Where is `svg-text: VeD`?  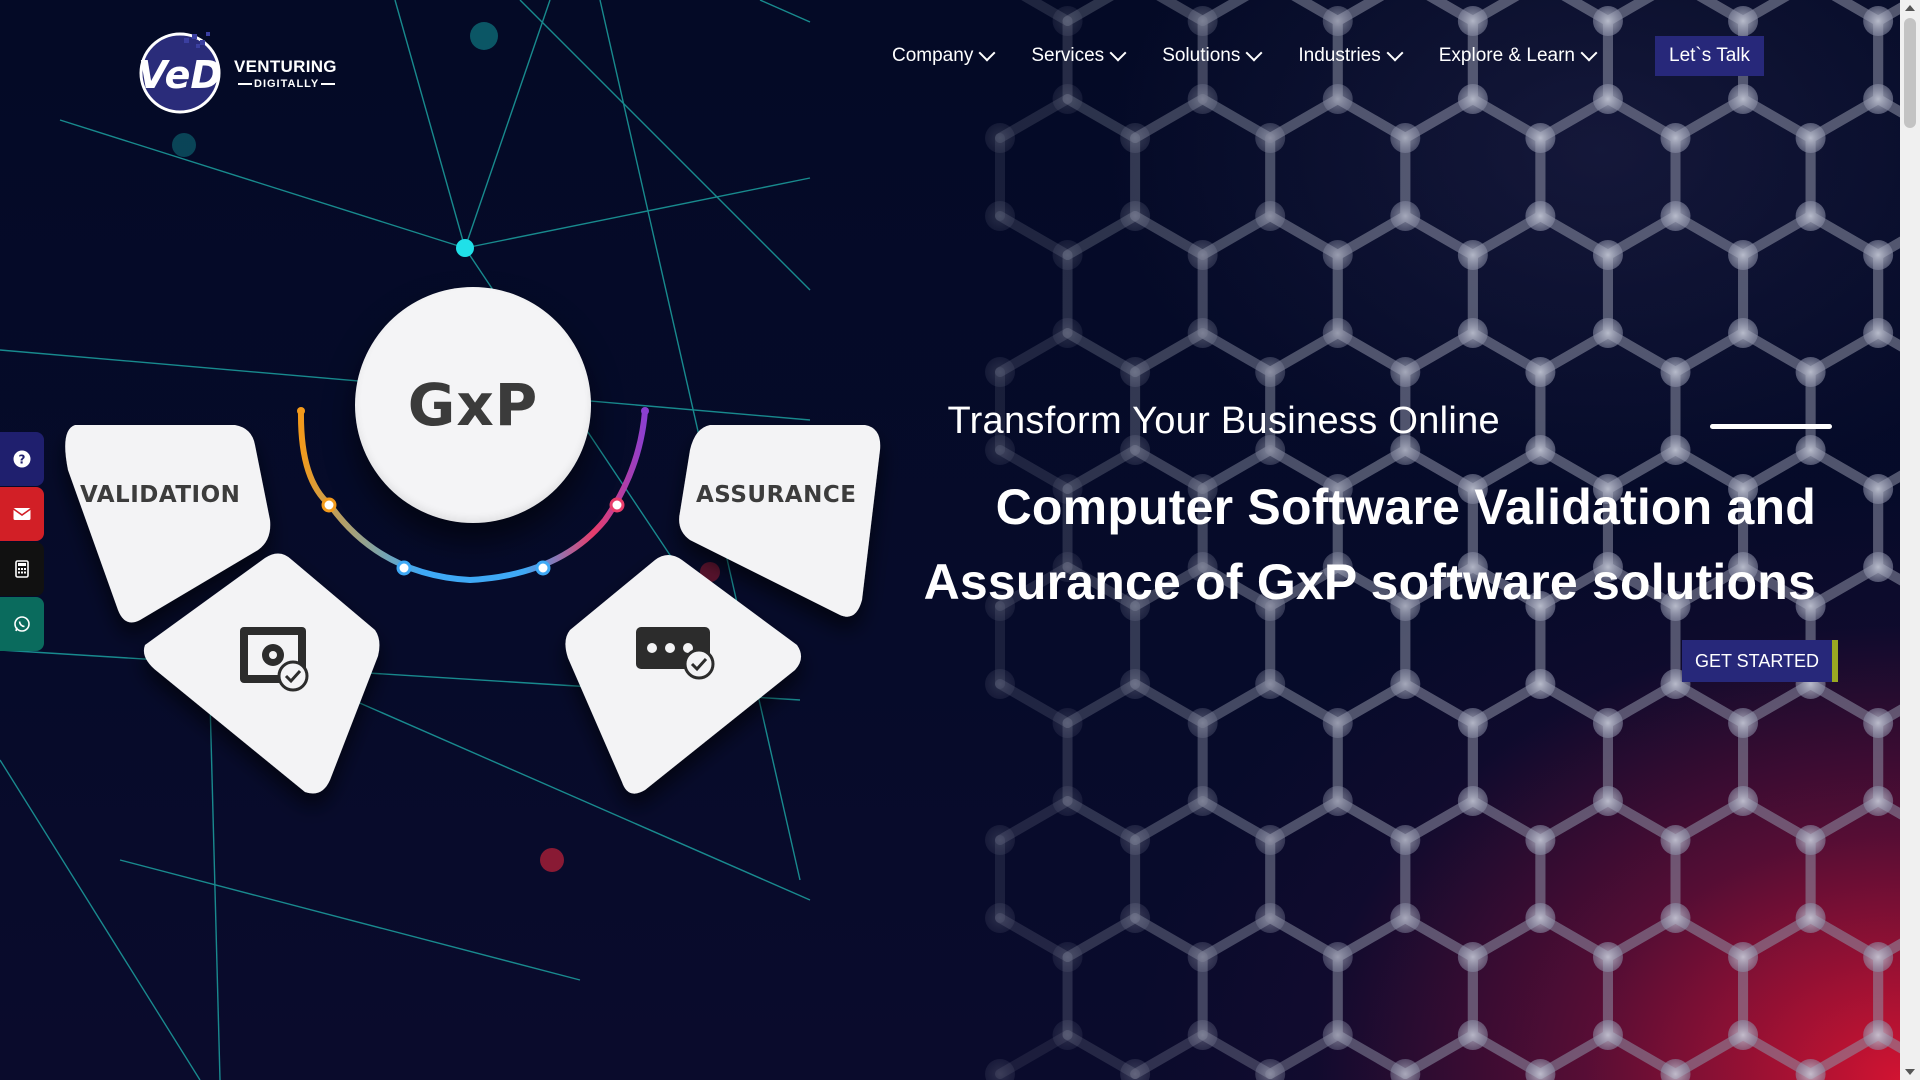
svg-text: VeD is located at coordinates (180, 75).